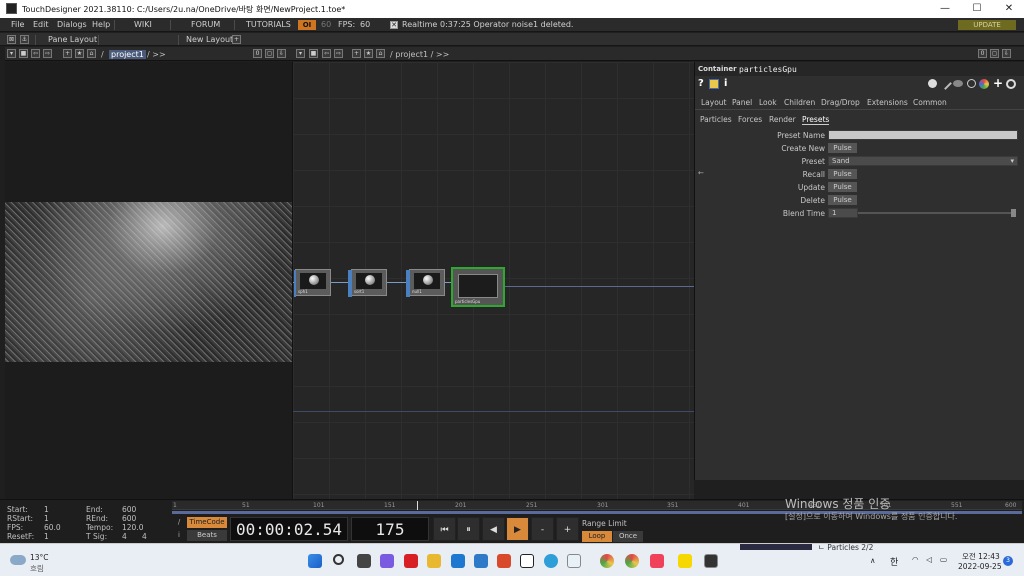 The height and width of the screenshot is (576, 1024). What do you see at coordinates (987, 25) in the screenshot?
I see `update-button: UPDATE` at bounding box center [987, 25].